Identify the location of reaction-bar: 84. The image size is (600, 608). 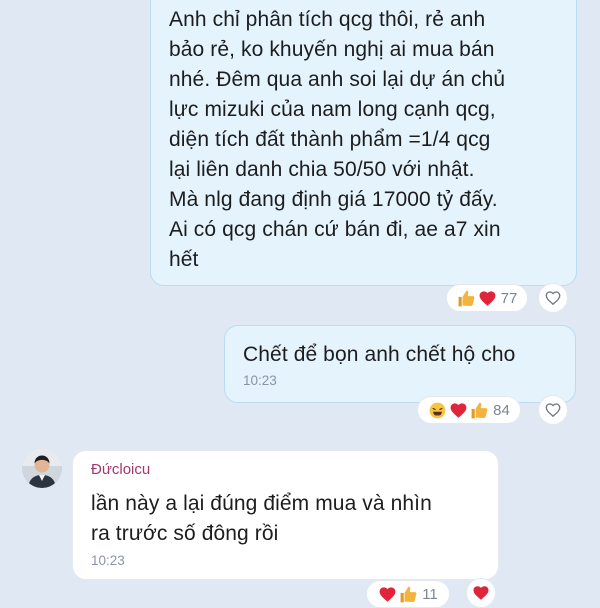
(469, 410).